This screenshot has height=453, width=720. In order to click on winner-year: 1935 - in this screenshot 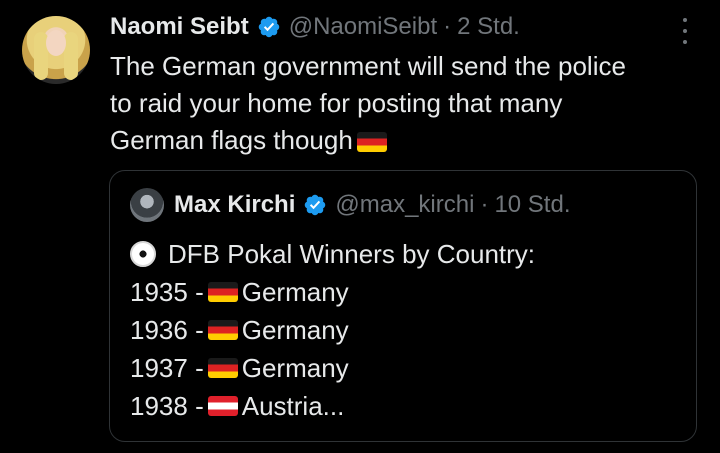, I will do `click(167, 292)`.